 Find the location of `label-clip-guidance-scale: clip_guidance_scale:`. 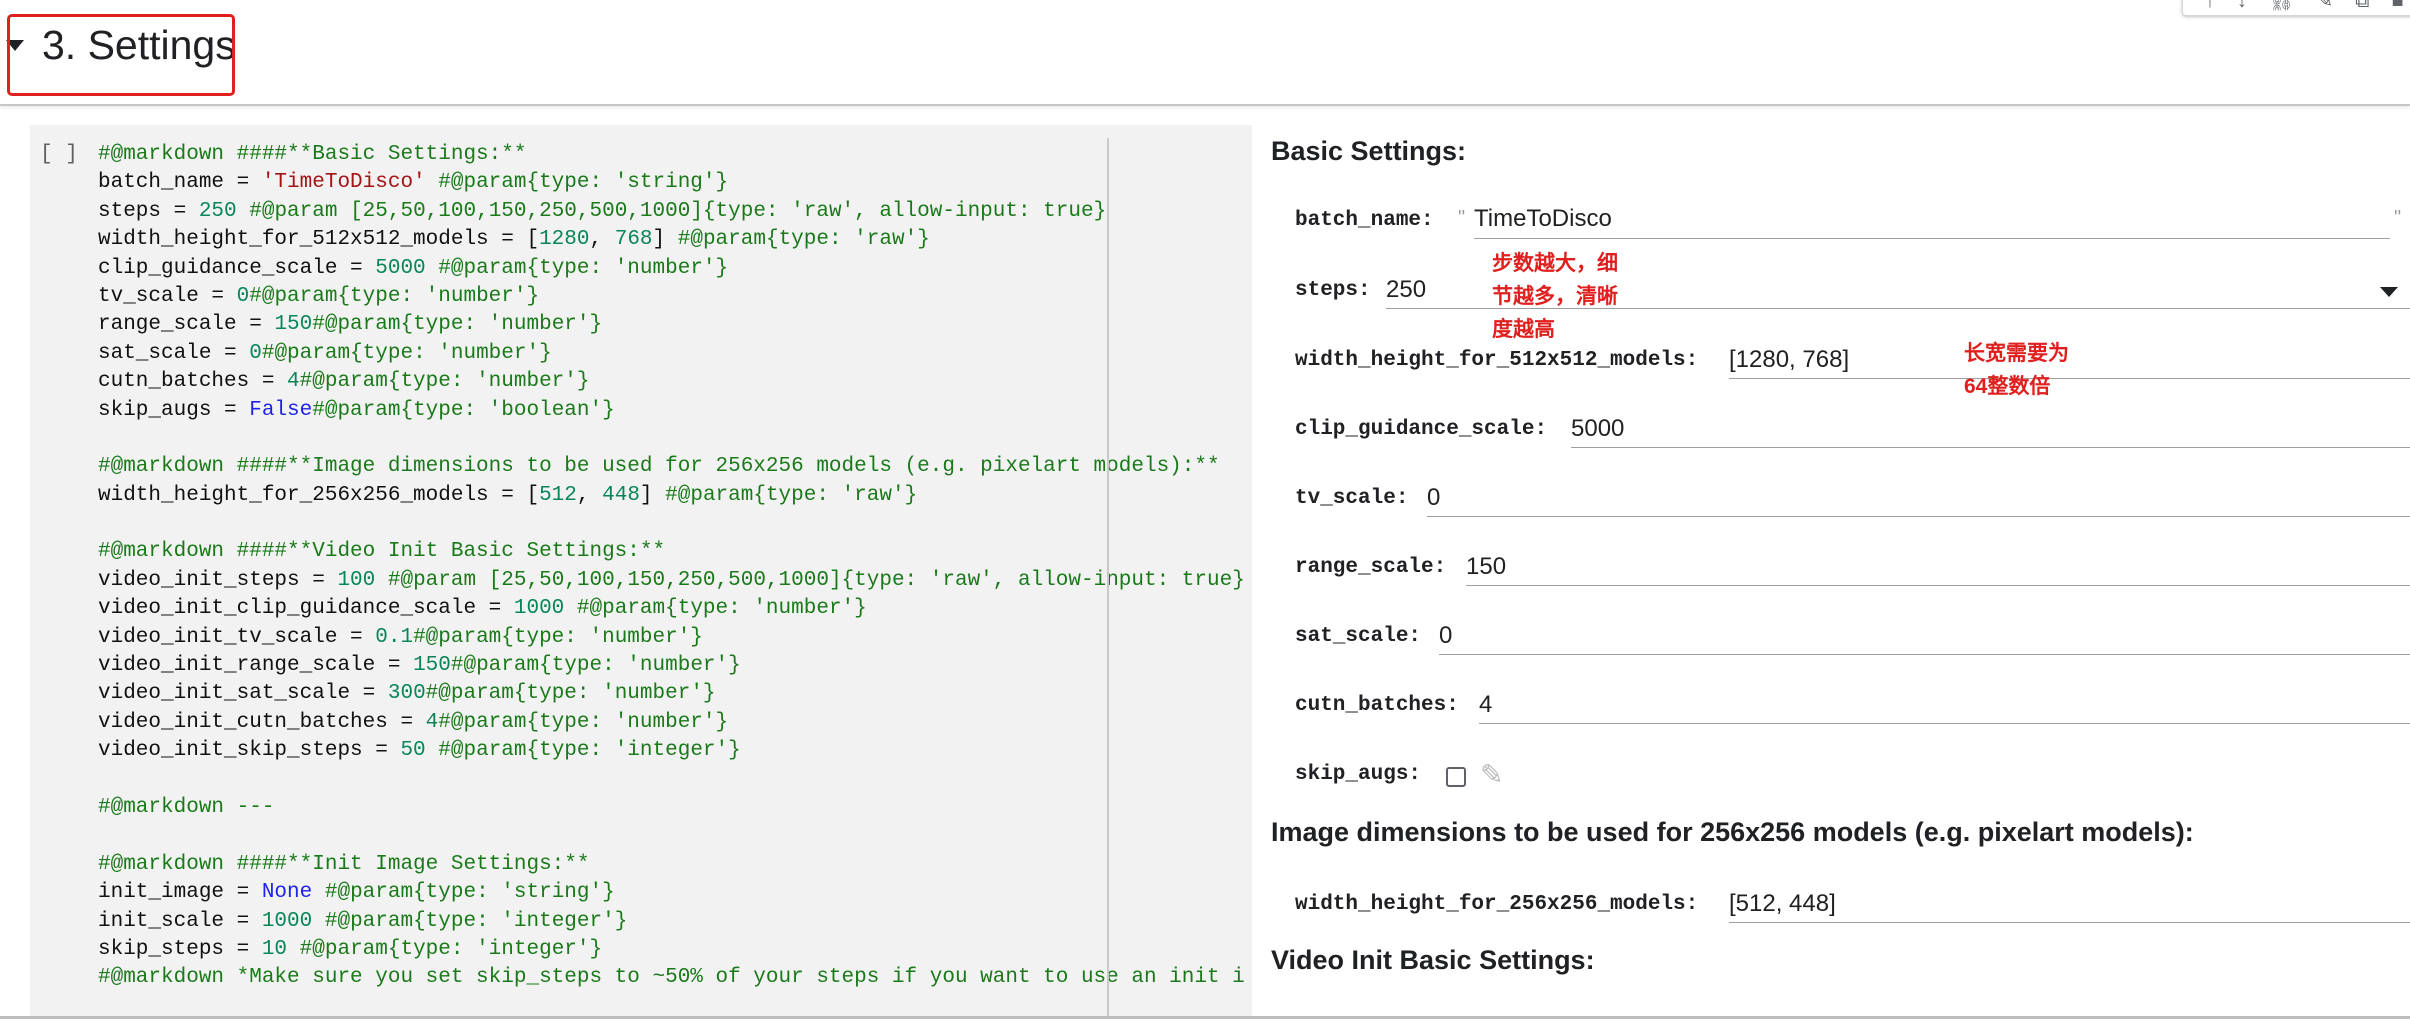

label-clip-guidance-scale: clip_guidance_scale: is located at coordinates (1421, 429).